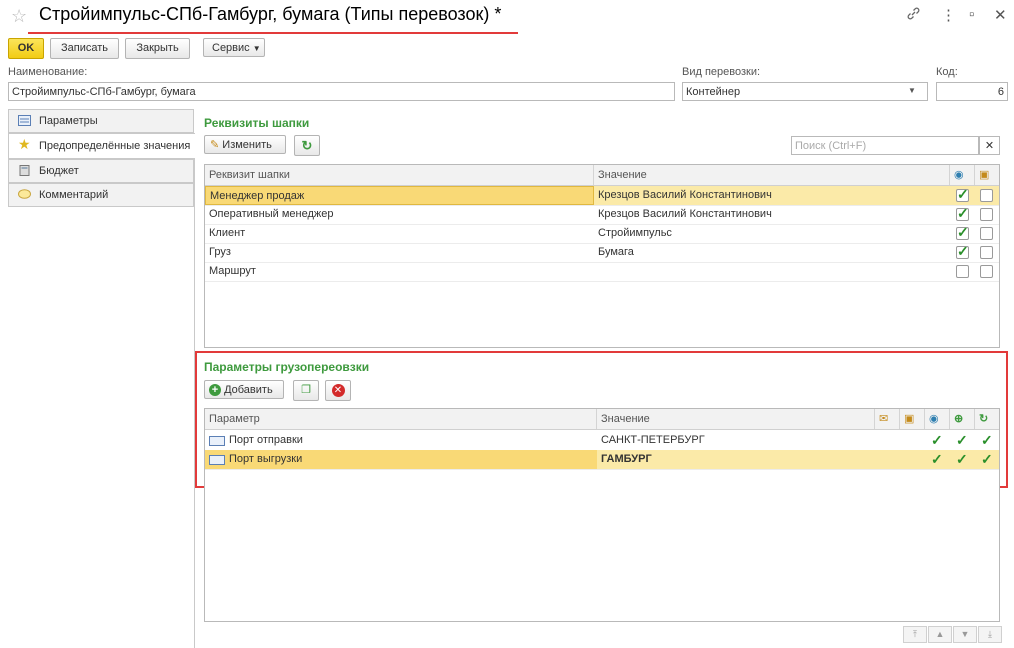 The height and width of the screenshot is (648, 1014). Describe the element at coordinates (885, 145) in the screenshot. I see `search-input: Поиск (Ctrl+F)` at that location.